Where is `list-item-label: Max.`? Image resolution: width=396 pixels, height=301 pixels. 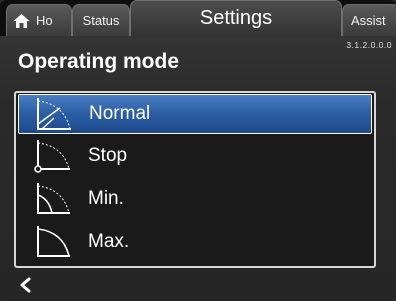
list-item-label: Max. is located at coordinates (109, 241).